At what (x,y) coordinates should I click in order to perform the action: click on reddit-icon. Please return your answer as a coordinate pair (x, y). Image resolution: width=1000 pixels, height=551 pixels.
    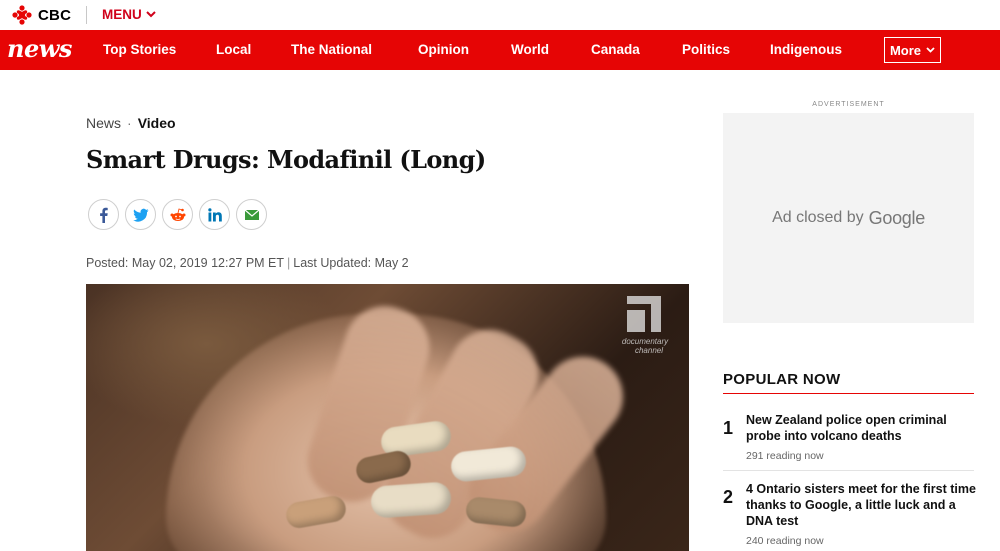
    Looking at the image, I should click on (177, 214).